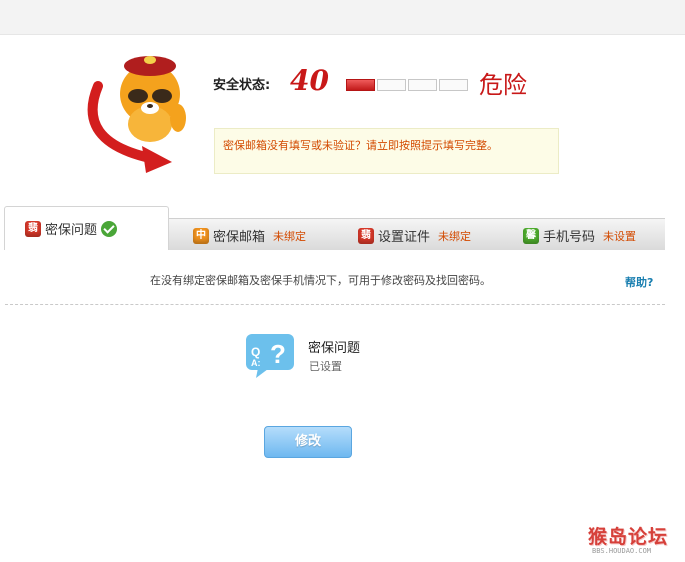  Describe the element at coordinates (620, 236) in the screenshot. I see `tab-status: 未设置` at that location.